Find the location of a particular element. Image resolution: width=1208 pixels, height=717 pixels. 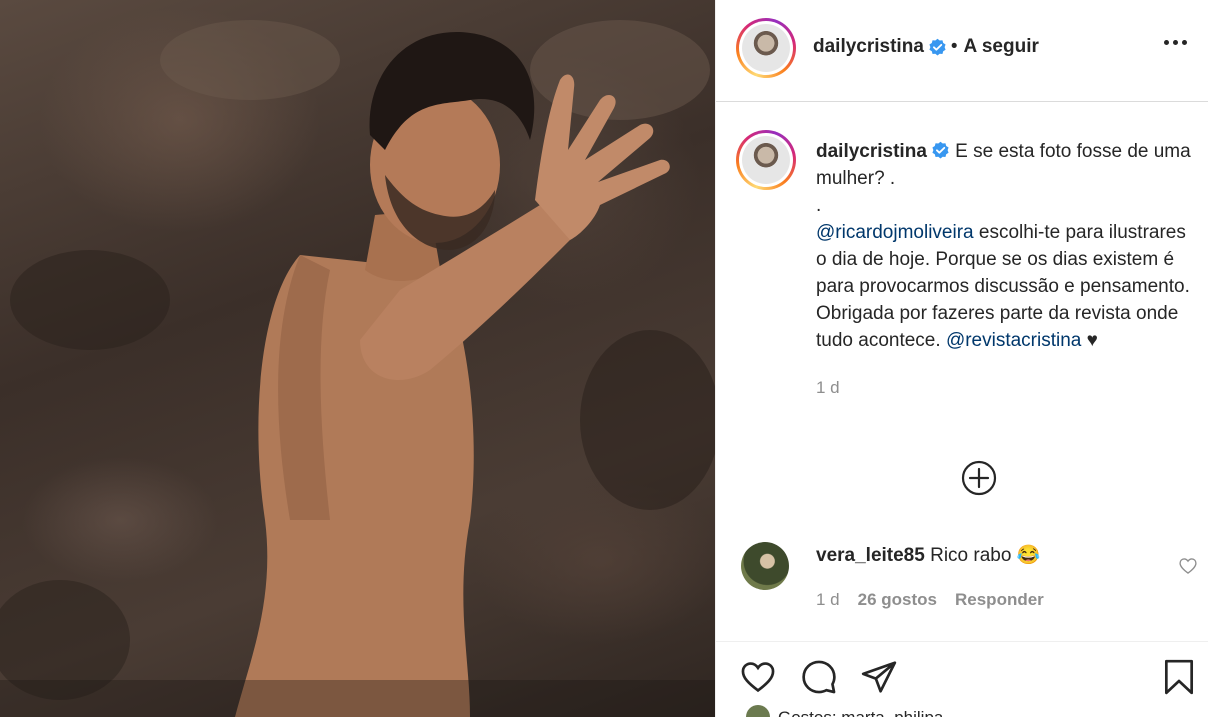

comment-icon is located at coordinates (819, 677).